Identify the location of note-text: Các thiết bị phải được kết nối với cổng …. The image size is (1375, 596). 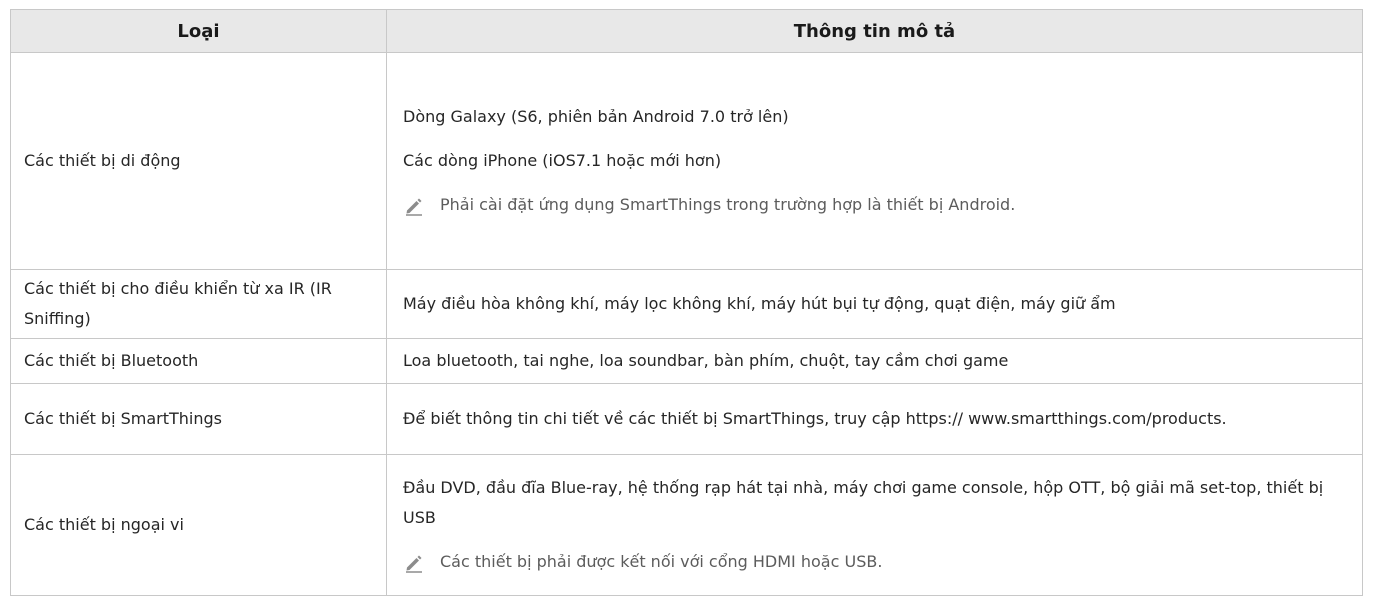
(661, 561).